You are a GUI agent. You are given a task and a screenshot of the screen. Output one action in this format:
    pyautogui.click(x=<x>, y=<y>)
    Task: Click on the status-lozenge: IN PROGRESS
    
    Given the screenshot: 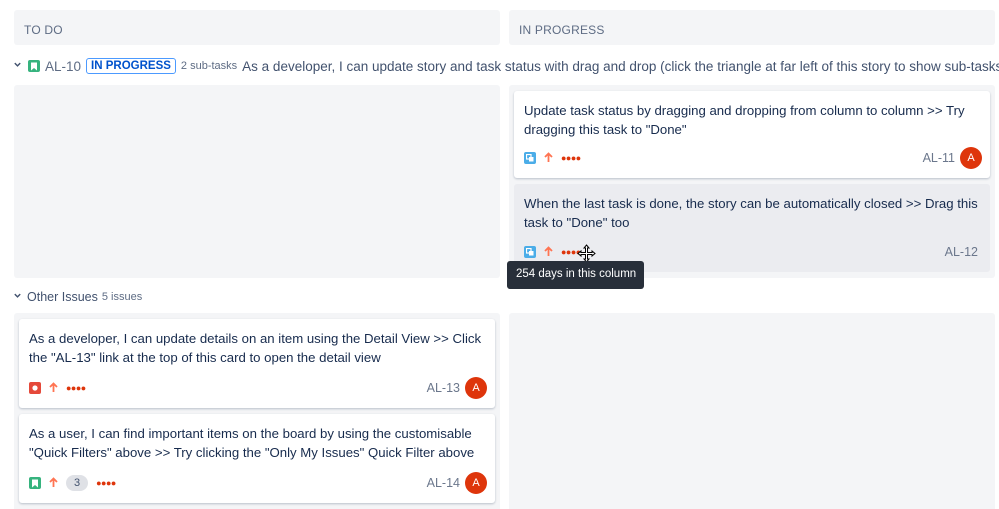 What is the action you would take?
    pyautogui.click(x=131, y=66)
    